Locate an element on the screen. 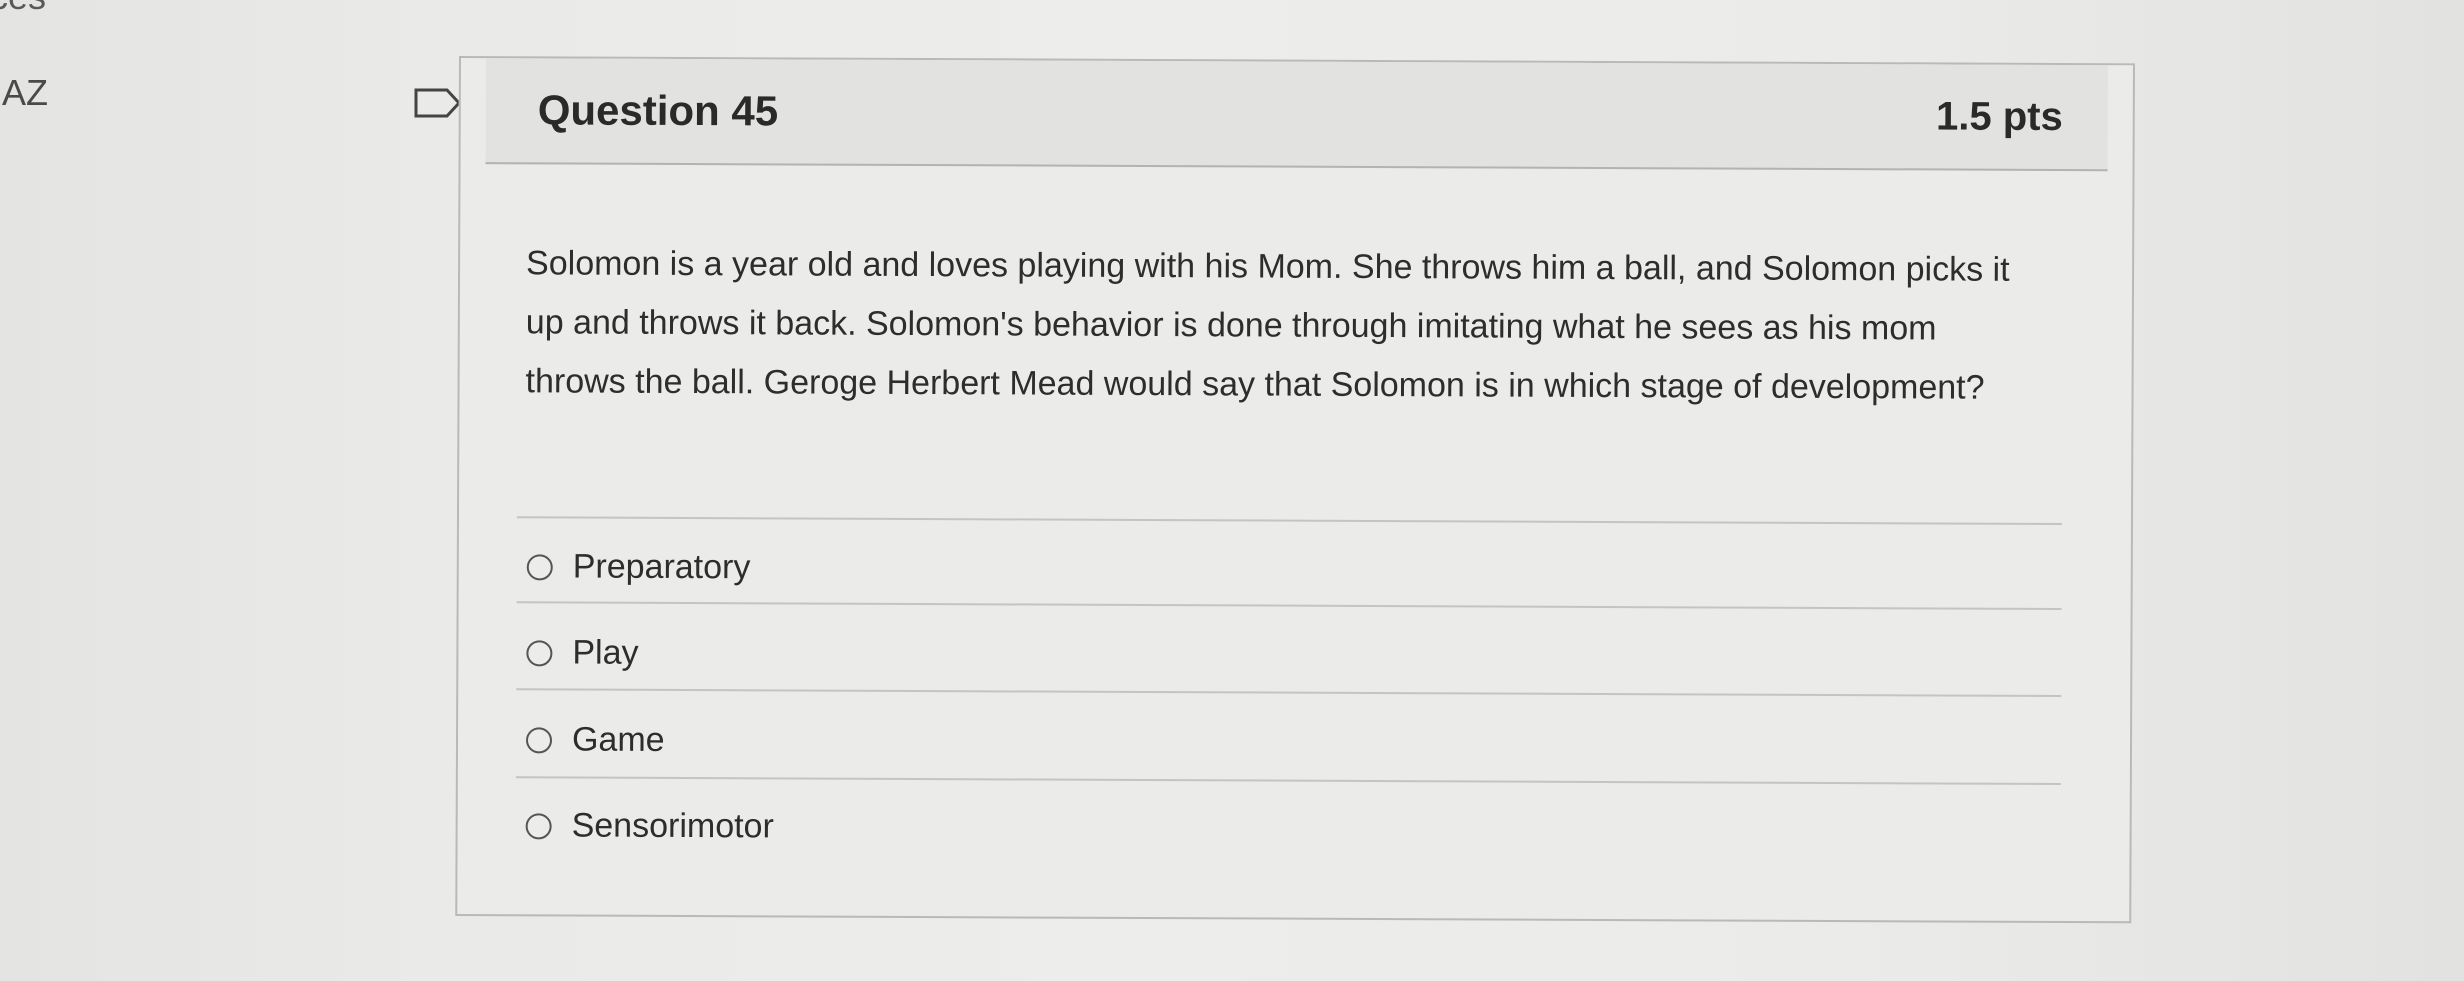 Image resolution: width=2464 pixels, height=981 pixels. answer-option-play: Play is located at coordinates (582, 652).